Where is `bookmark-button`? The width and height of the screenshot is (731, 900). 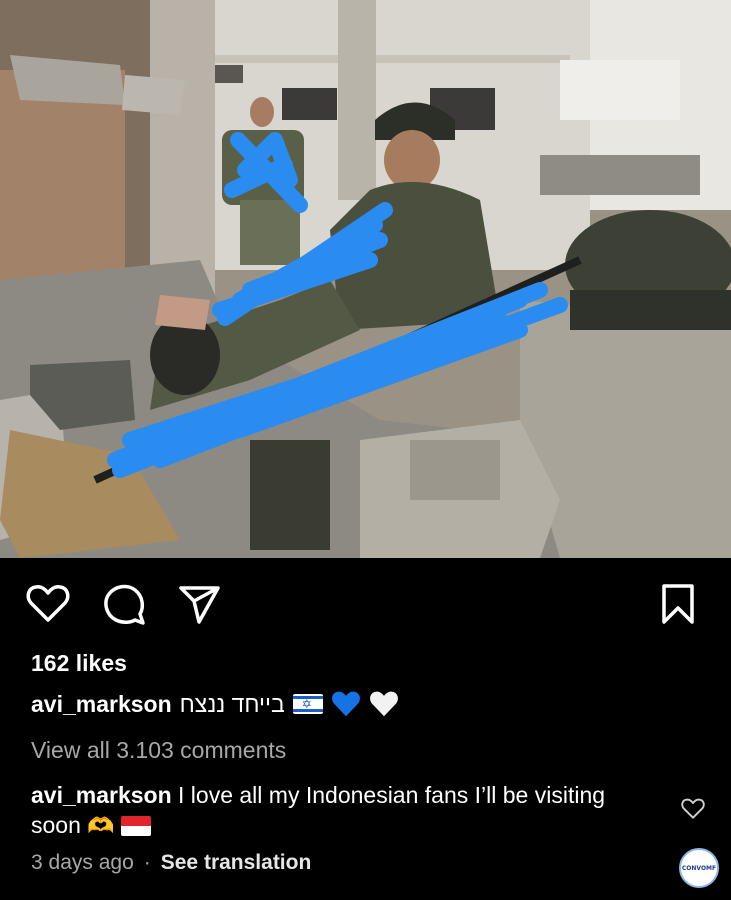 bookmark-button is located at coordinates (678, 604).